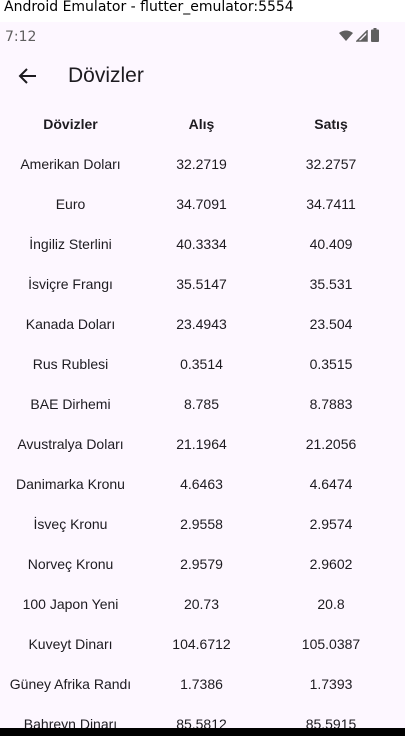 This screenshot has width=405, height=736. I want to click on buy-price-cell: 21.1964, so click(201, 444).